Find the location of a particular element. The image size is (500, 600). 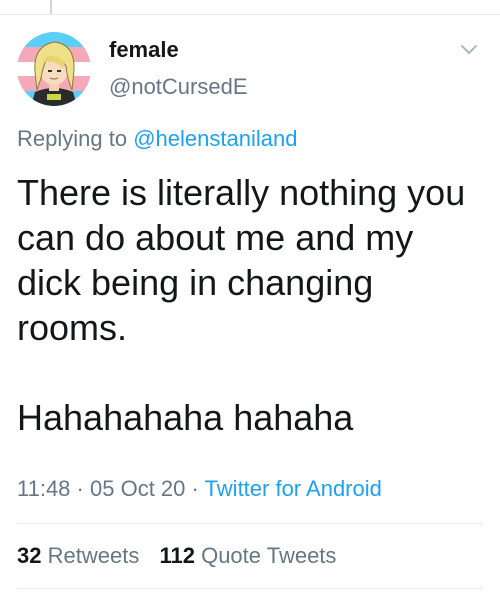

tweet-time: 11:48 is located at coordinates (43, 488).